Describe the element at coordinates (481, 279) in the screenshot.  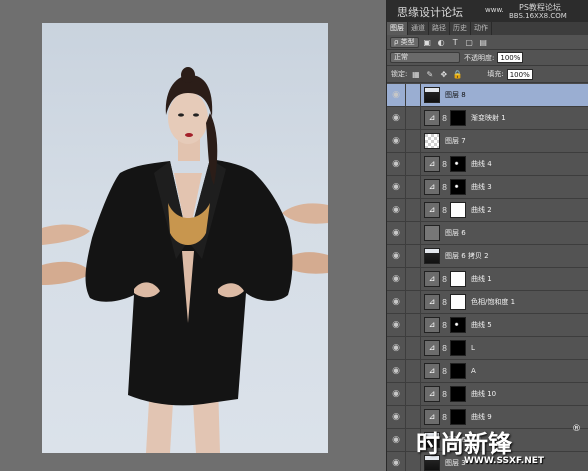
I see `layer-name: 曲线 1` at that location.